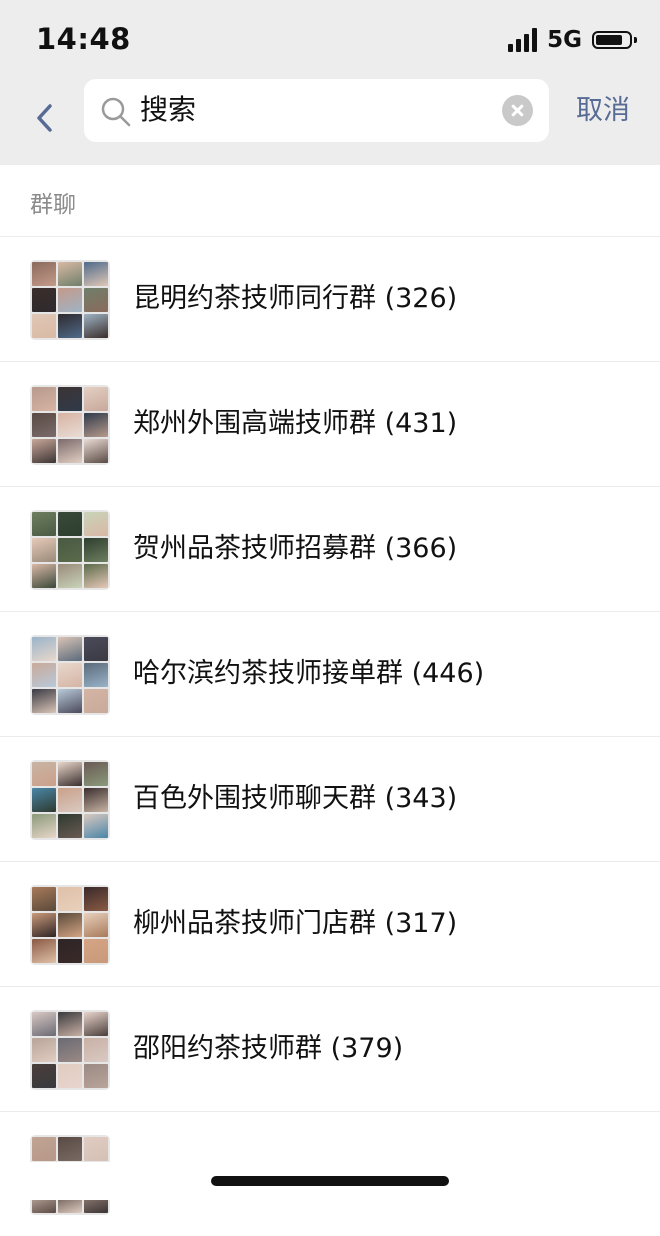 The width and height of the screenshot is (660, 1236). I want to click on list-item: 郑州外围高端技师群 (431), so click(330, 423).